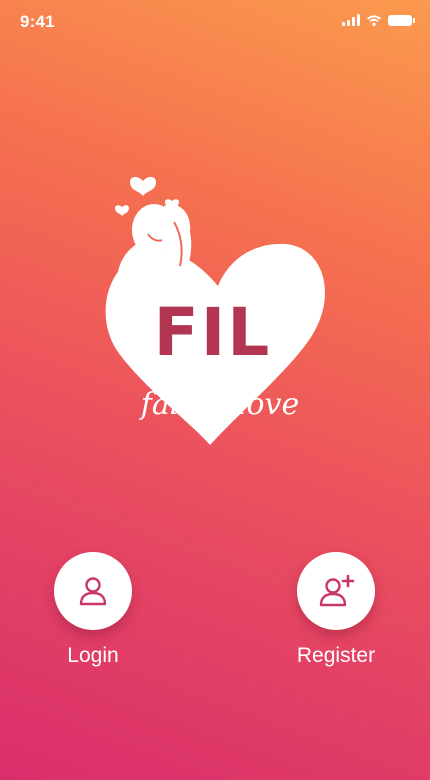  I want to click on wifi-icon, so click(374, 20).